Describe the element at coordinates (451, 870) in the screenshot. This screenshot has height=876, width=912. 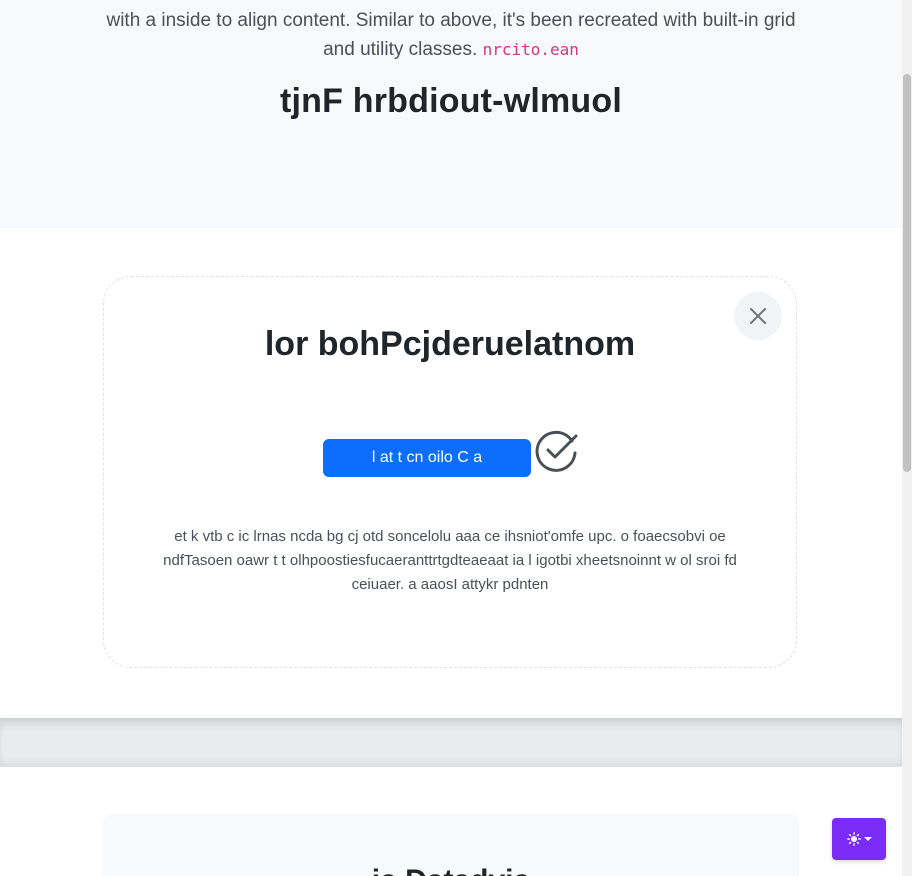
I see `bottom-heading: ia Datadvia` at that location.